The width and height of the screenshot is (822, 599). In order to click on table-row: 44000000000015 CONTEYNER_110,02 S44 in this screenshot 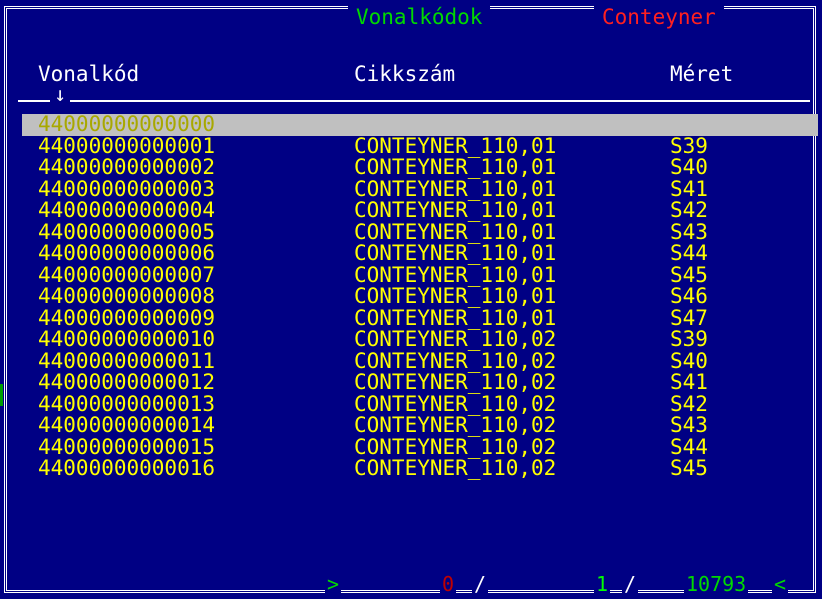, I will do `click(420, 446)`.